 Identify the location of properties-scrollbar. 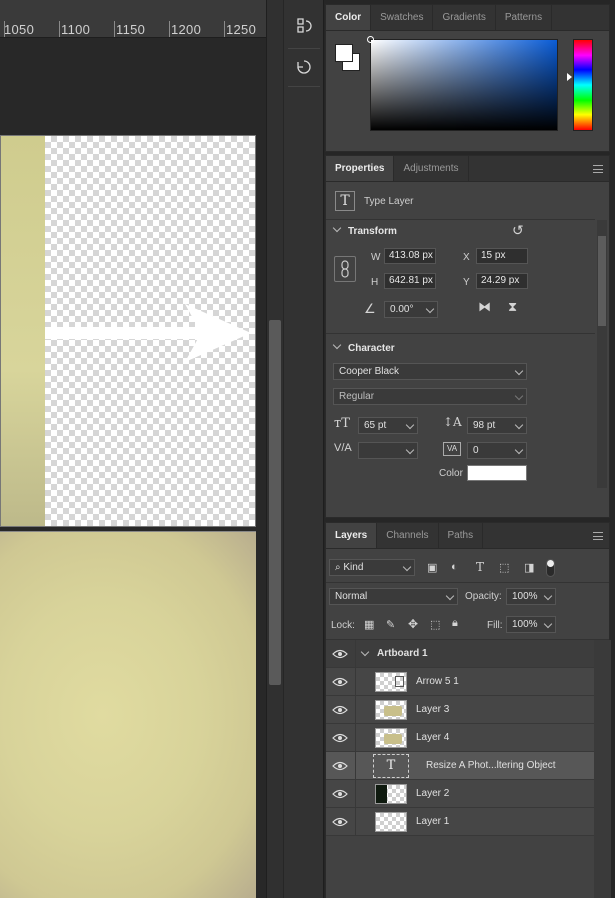
(602, 354).